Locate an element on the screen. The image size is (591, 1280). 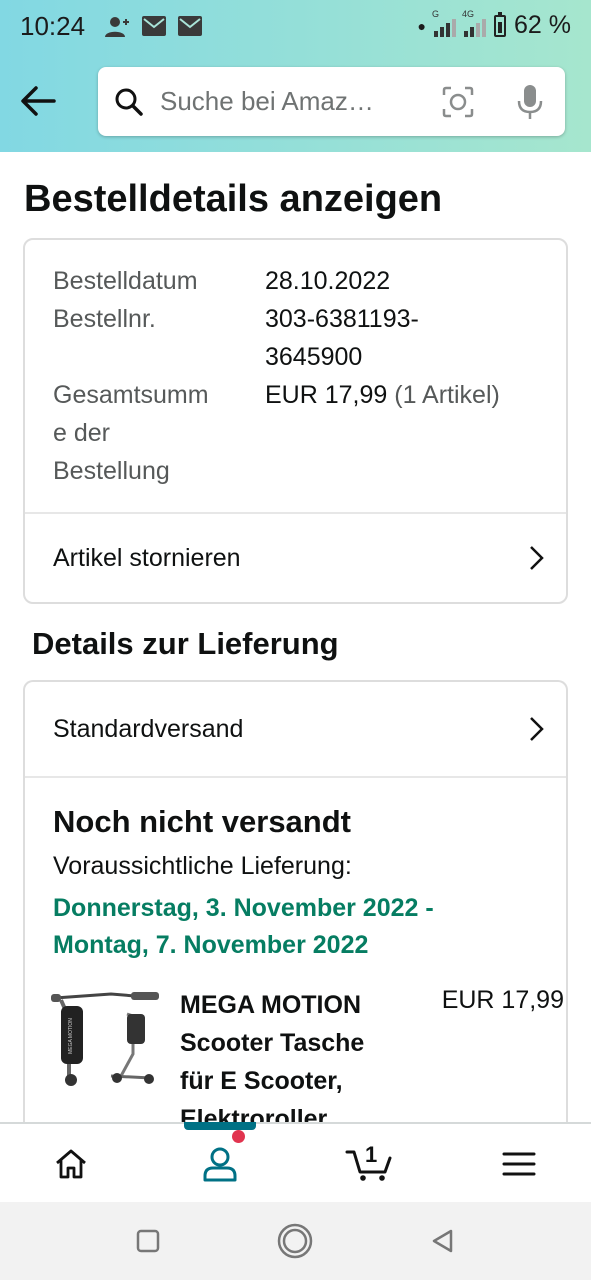
order-number-value-line2: 3645900 is located at coordinates (314, 357).